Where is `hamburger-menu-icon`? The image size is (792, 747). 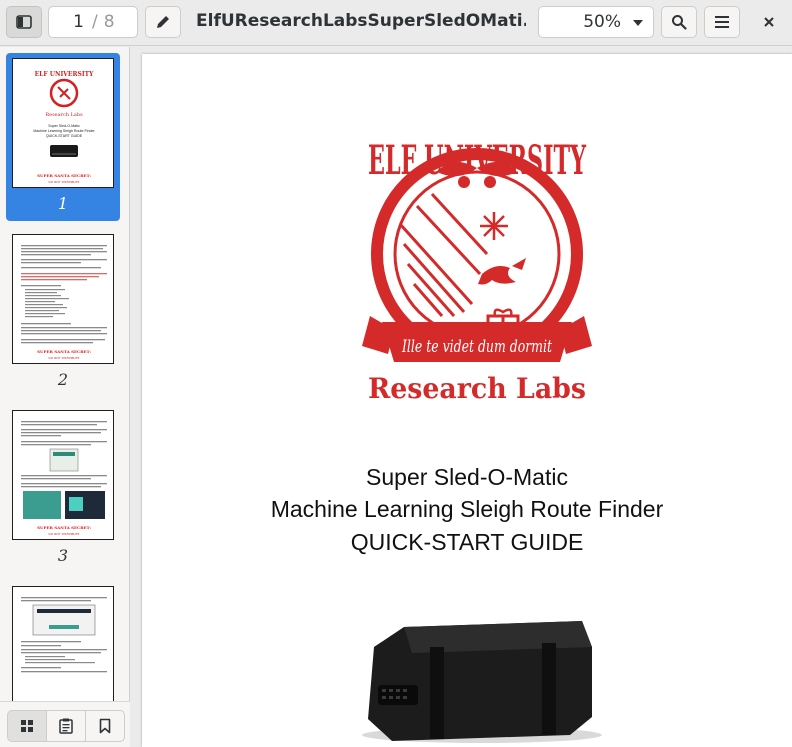
hamburger-menu-icon is located at coordinates (722, 22).